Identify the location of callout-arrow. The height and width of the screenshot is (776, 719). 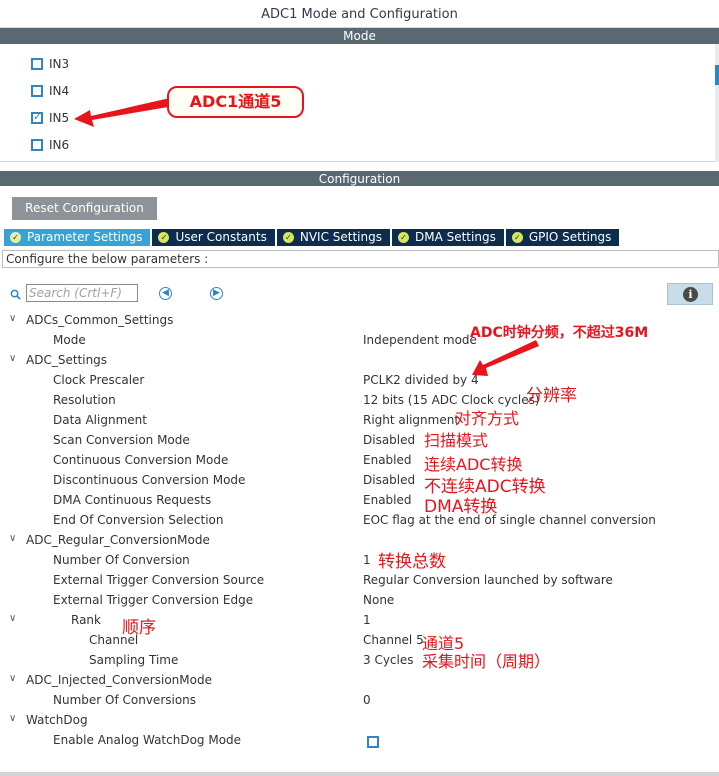
(124, 112).